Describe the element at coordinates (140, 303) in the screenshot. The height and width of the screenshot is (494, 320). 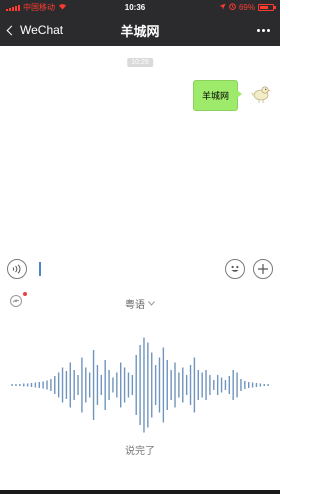
I see `language-selector: 粤语` at that location.